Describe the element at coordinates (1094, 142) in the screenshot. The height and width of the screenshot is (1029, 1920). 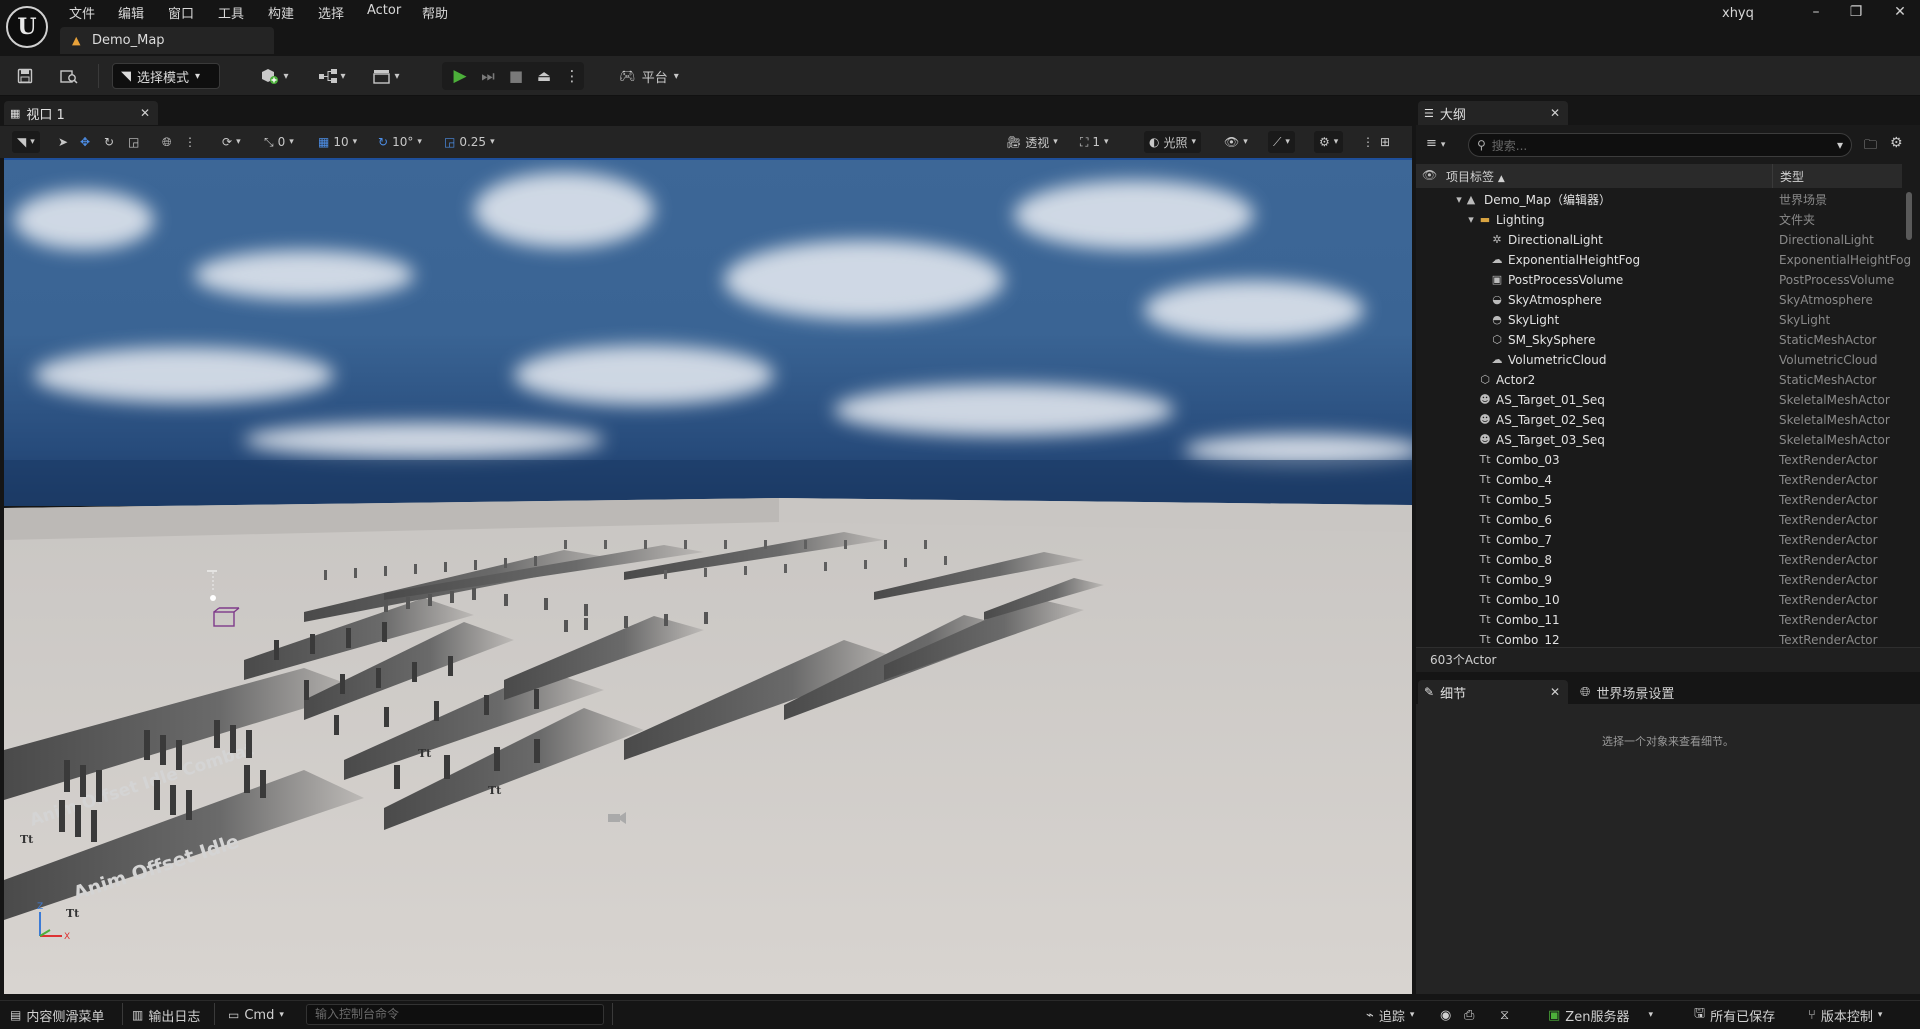
I see `camera-speed-dropdown: ⛶ 1 ▾` at that location.